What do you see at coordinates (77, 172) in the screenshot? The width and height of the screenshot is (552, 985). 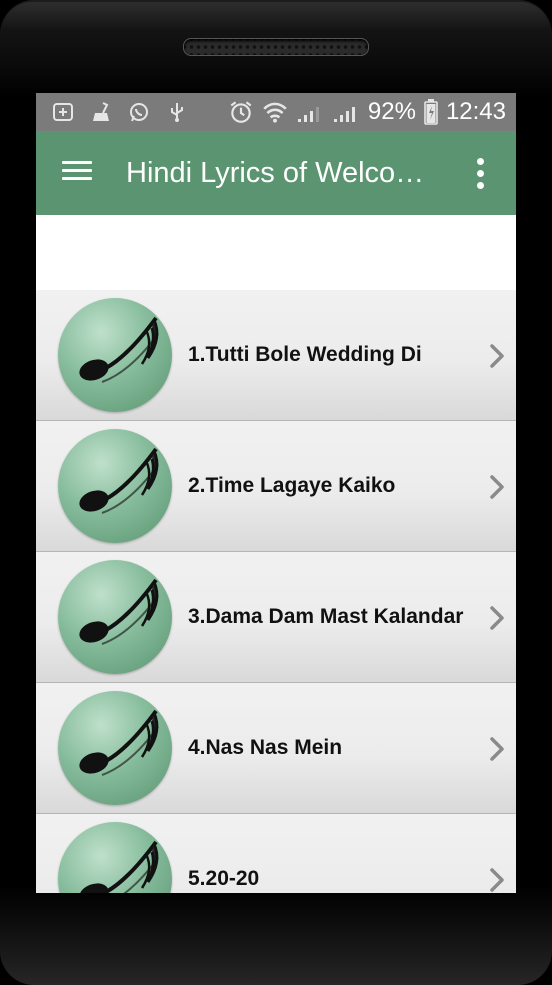 I see `hamburger-menu-icon` at bounding box center [77, 172].